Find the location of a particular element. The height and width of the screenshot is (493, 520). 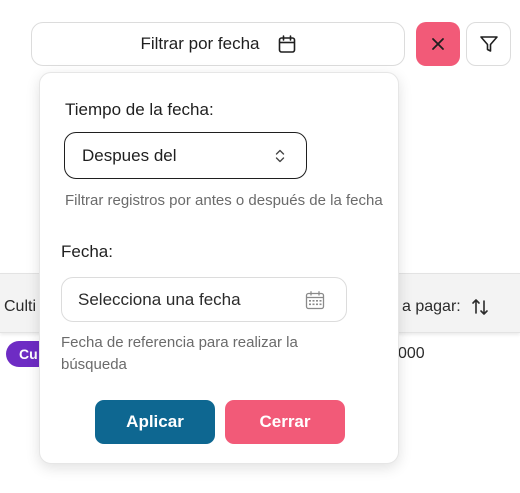

date-input-placeholder: Selecciona una fecha is located at coordinates (159, 299).